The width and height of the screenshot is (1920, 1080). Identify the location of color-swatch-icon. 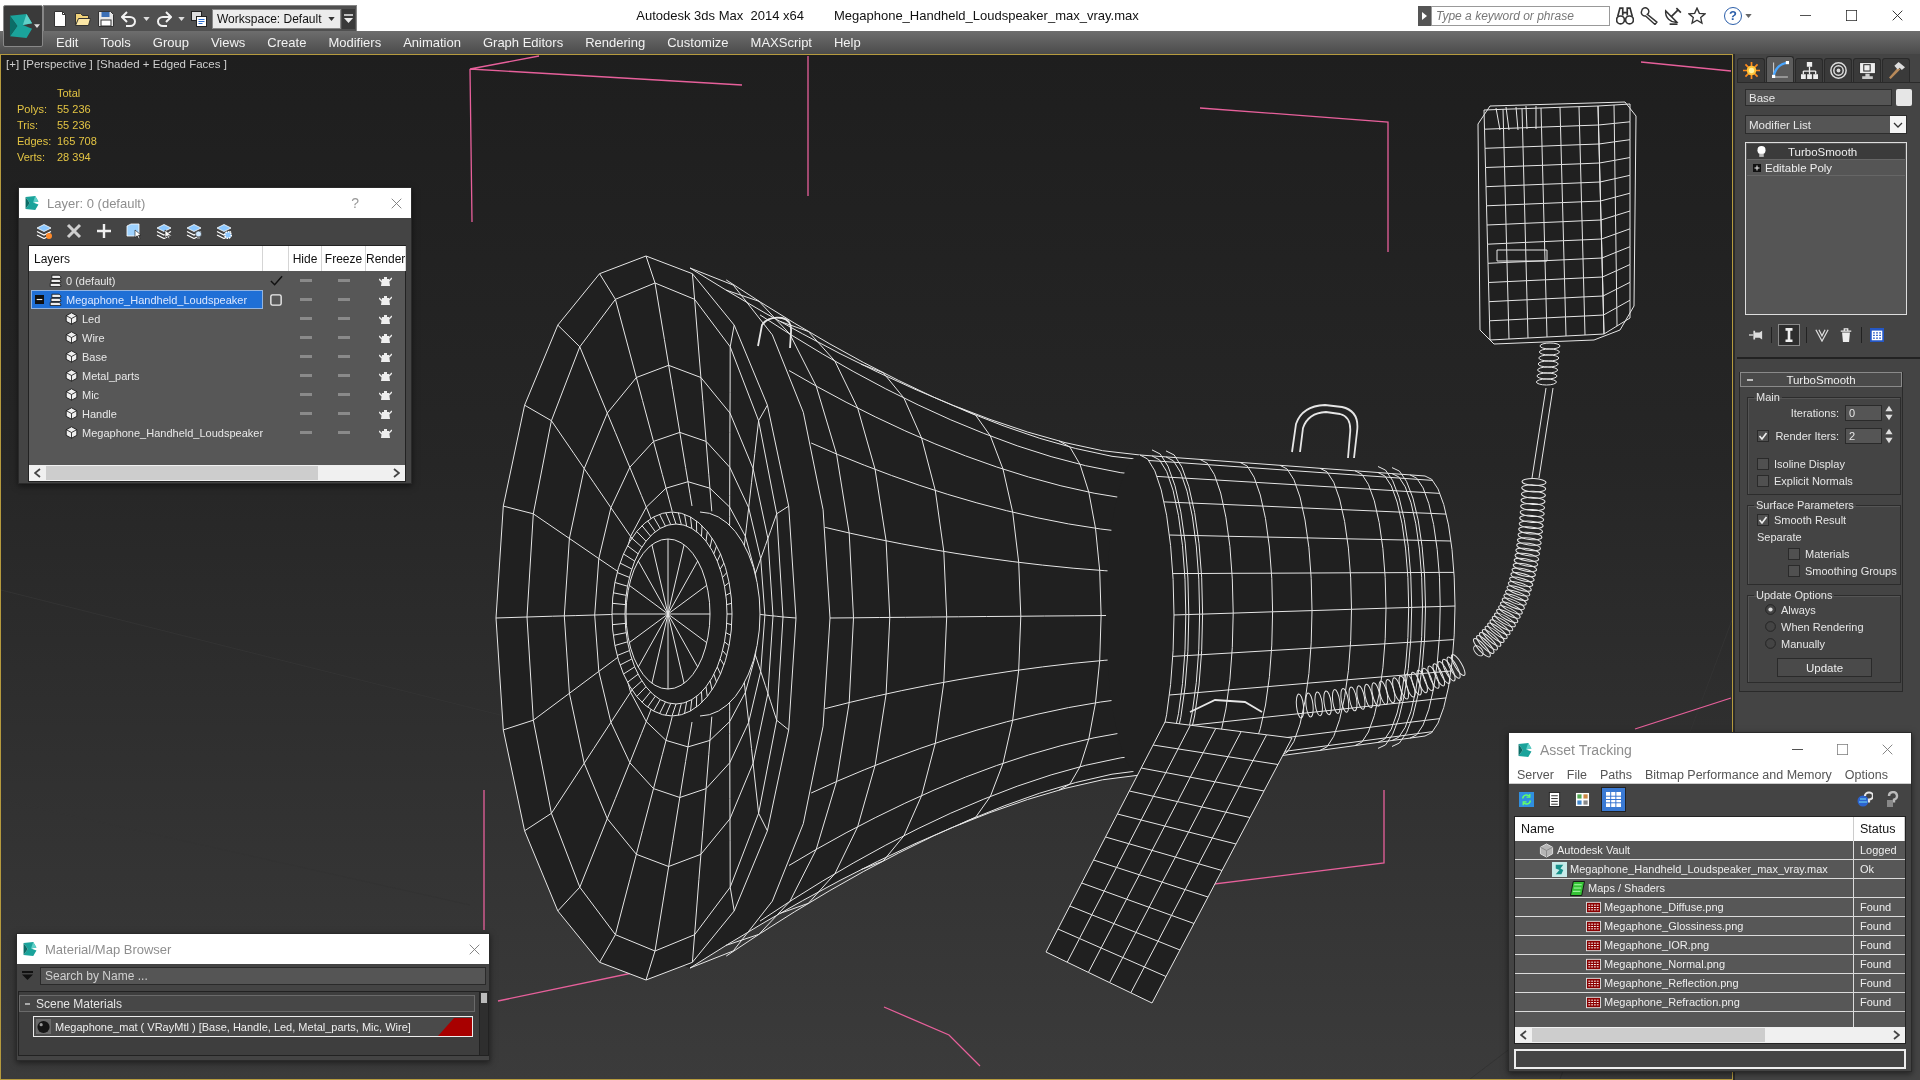
(1904, 97).